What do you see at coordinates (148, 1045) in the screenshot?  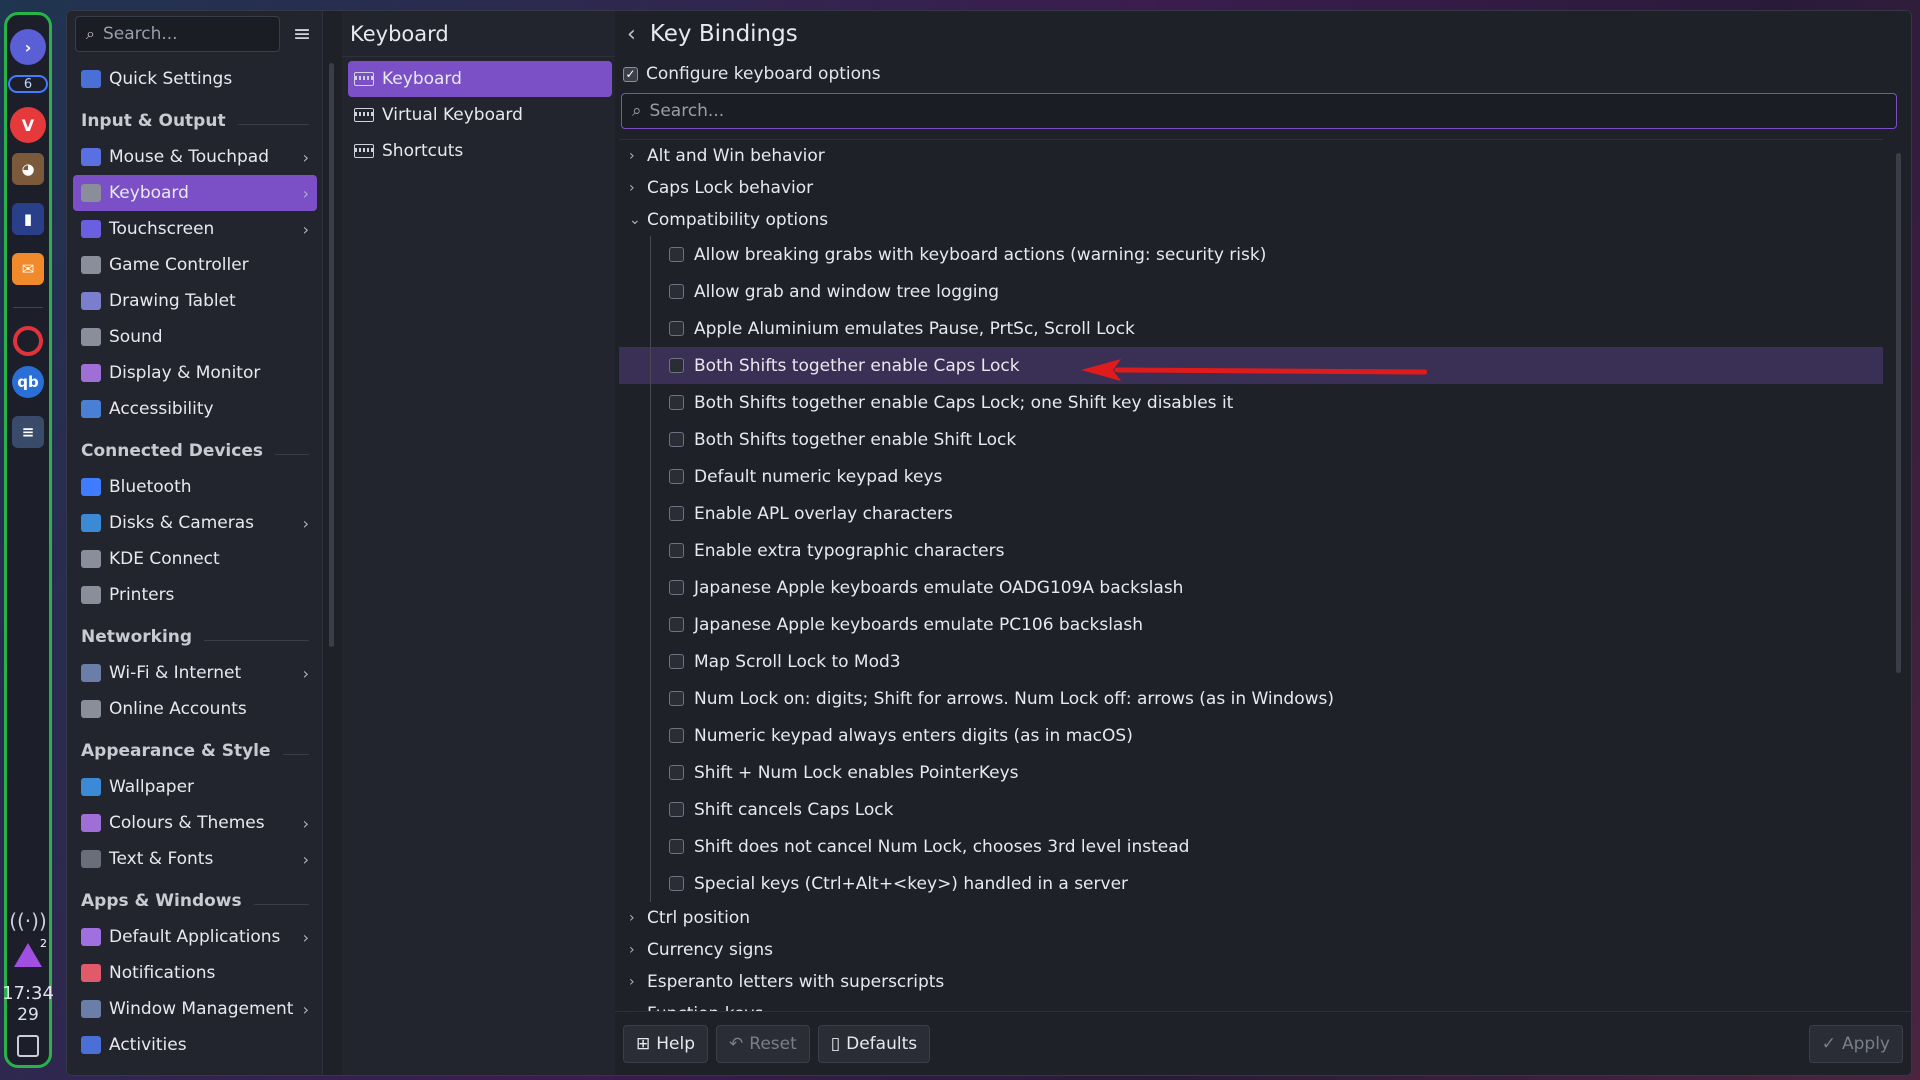 I see `sidebar-item-label: Activities` at bounding box center [148, 1045].